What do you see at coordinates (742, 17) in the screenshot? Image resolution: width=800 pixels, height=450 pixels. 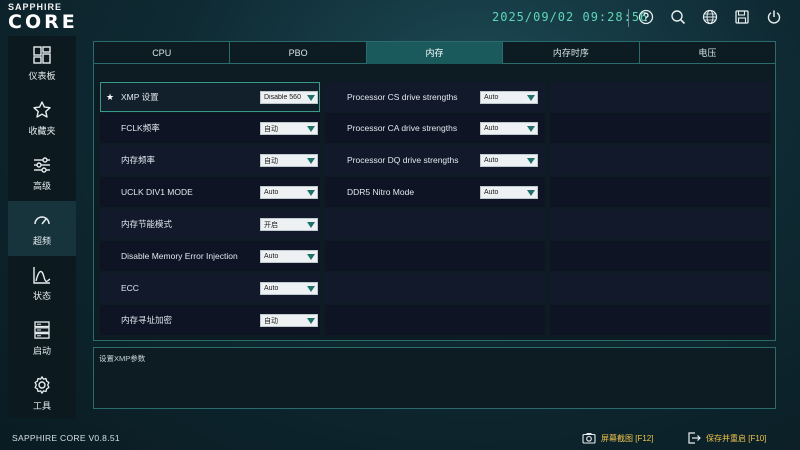 I see `save-icon` at bounding box center [742, 17].